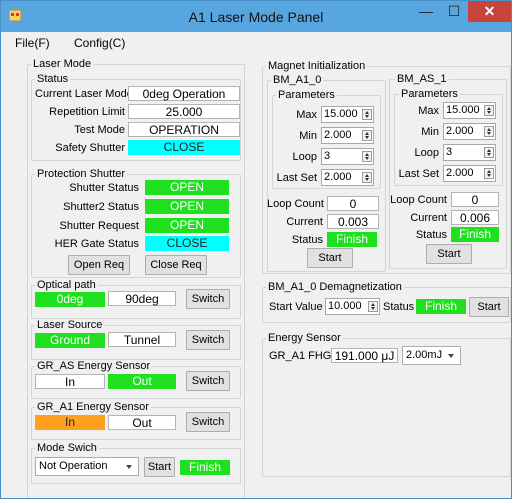 The width and height of the screenshot is (512, 499). What do you see at coordinates (256, 16) in the screenshot?
I see `title-bar: A1 Laser Mode Panel — ☐ ✕` at bounding box center [256, 16].